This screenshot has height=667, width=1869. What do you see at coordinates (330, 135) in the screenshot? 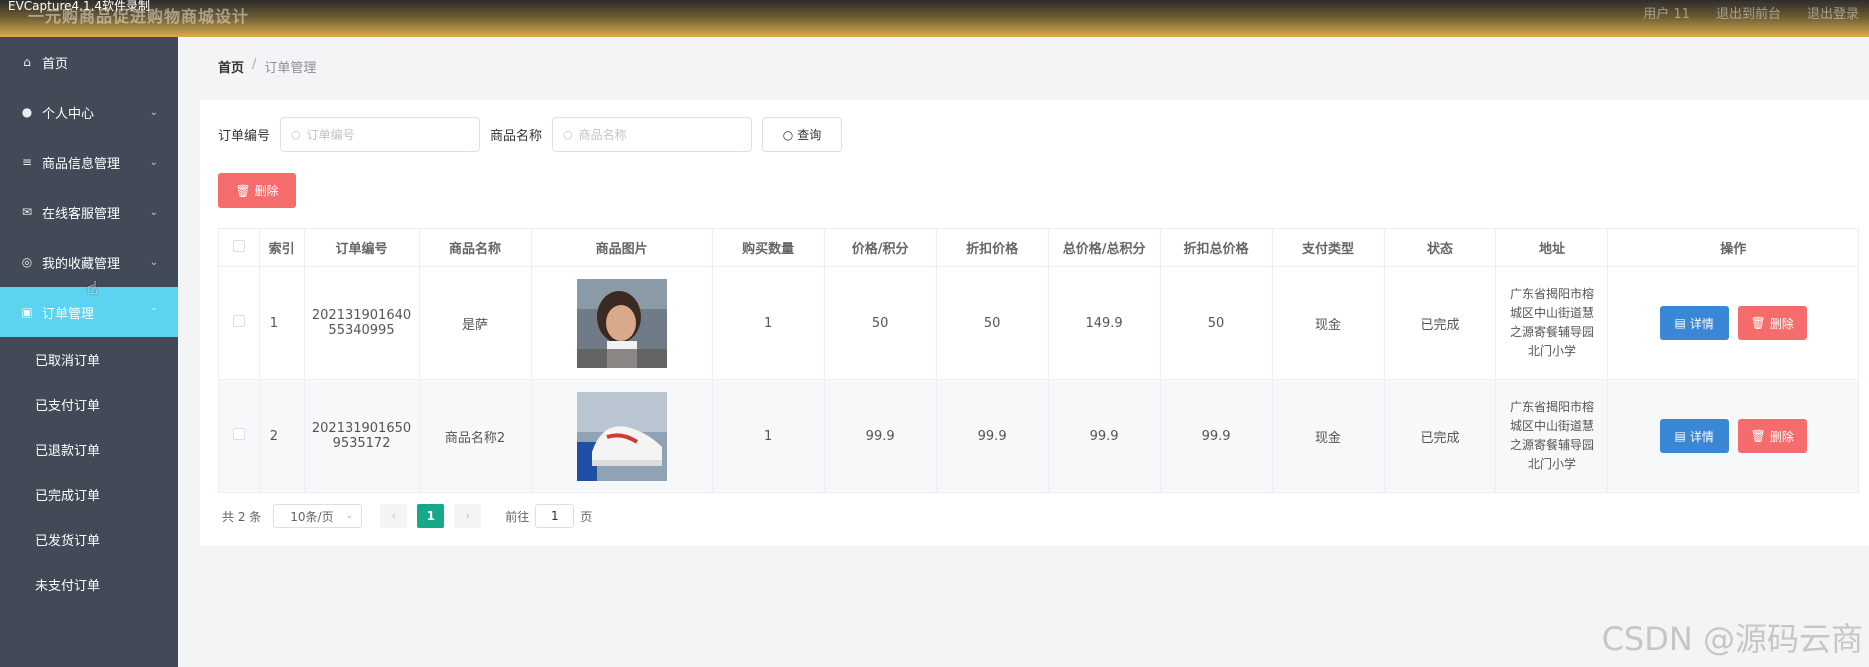
I see `order-no-placeholder: 订单编号` at bounding box center [330, 135].